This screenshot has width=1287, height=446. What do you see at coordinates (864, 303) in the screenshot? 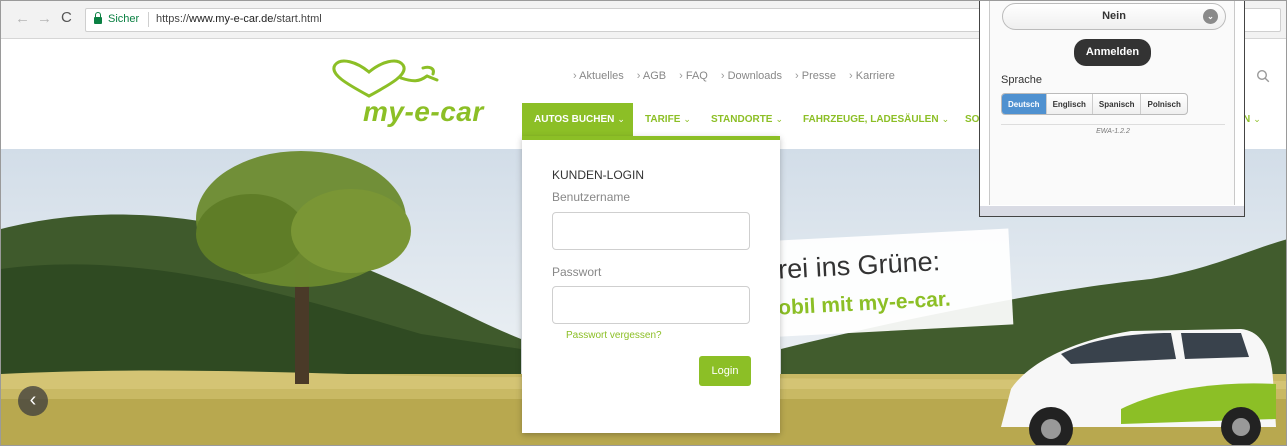
I see `slogan-line-2: obil mit my-e-car.` at bounding box center [864, 303].